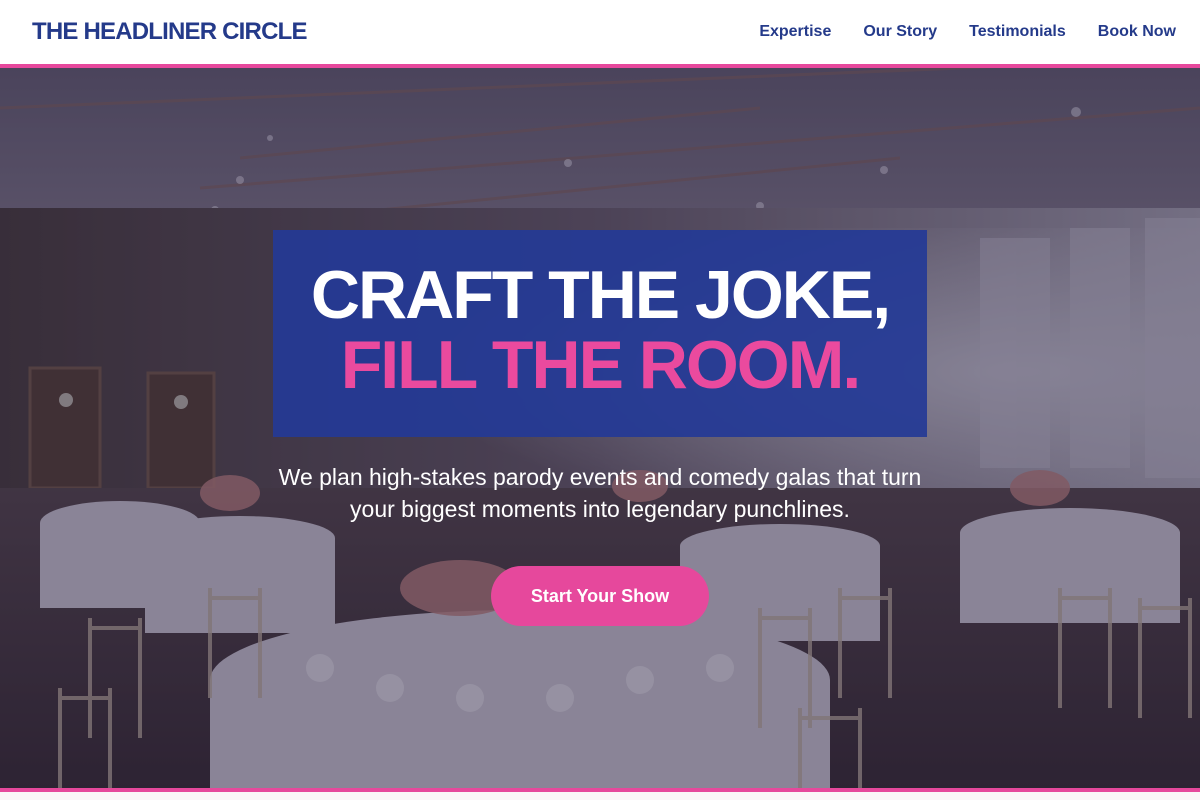 The height and width of the screenshot is (800, 1200). I want to click on next-section-edge, so click(600, 796).